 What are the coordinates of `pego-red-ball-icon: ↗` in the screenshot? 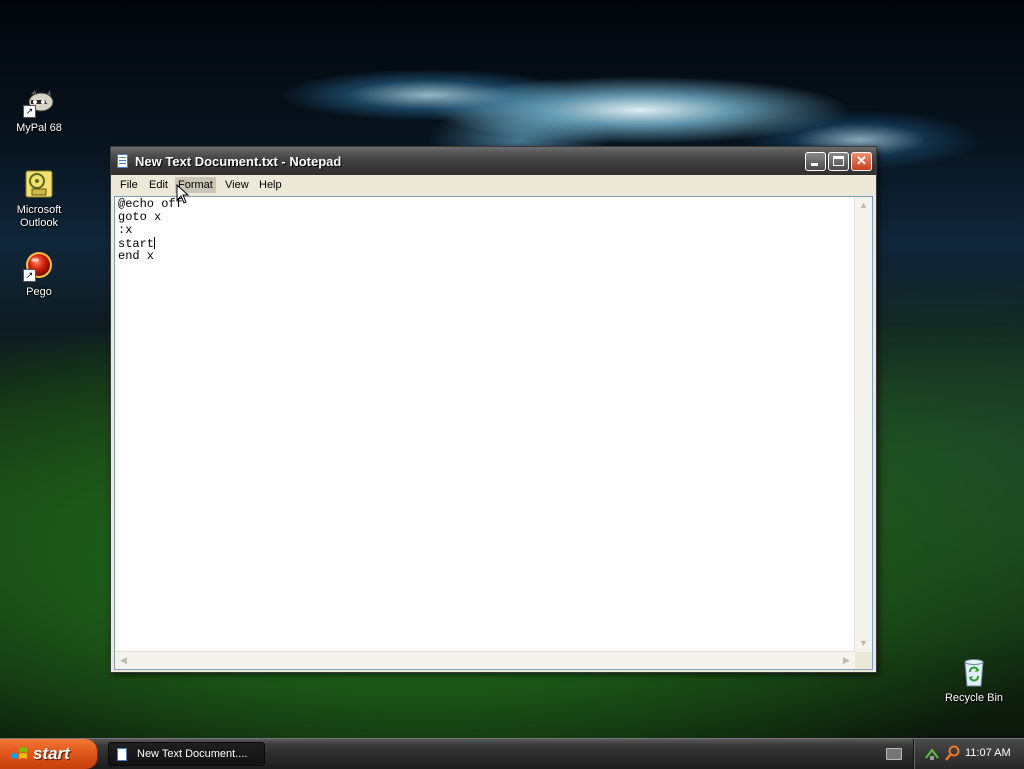 It's located at (39, 266).